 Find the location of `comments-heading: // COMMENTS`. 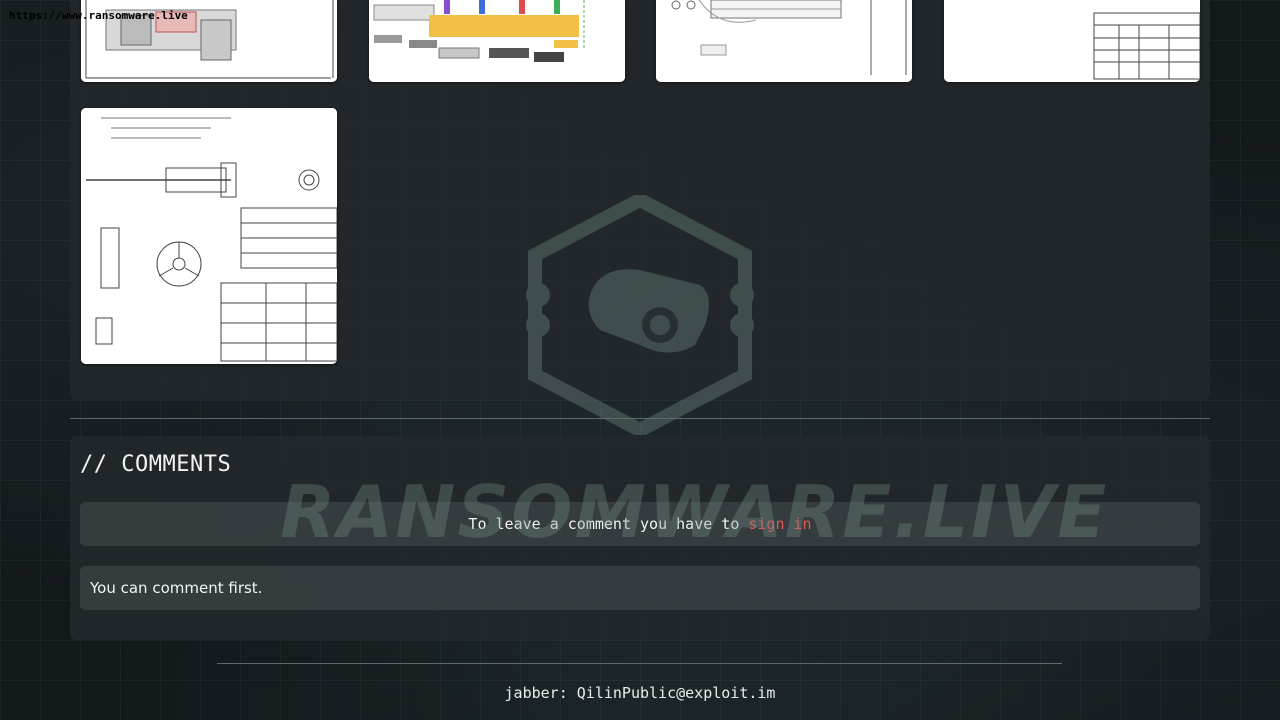

comments-heading: // COMMENTS is located at coordinates (156, 464).